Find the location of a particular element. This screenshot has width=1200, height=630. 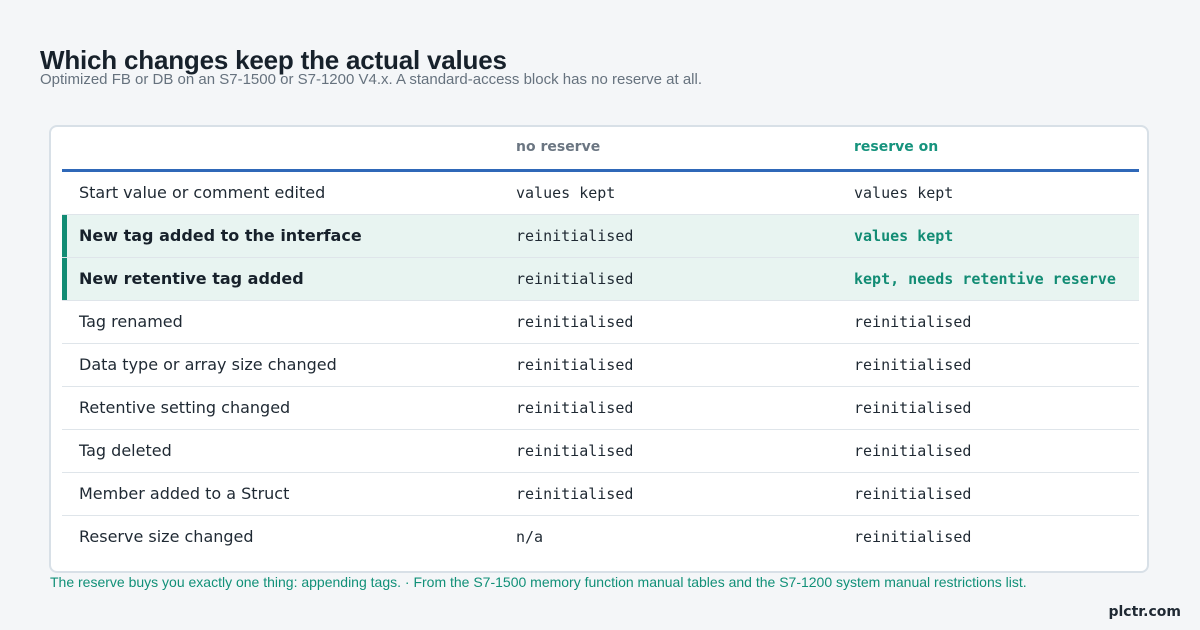

table-row: Tag renamed reinitialised reinitialised is located at coordinates (600, 322).